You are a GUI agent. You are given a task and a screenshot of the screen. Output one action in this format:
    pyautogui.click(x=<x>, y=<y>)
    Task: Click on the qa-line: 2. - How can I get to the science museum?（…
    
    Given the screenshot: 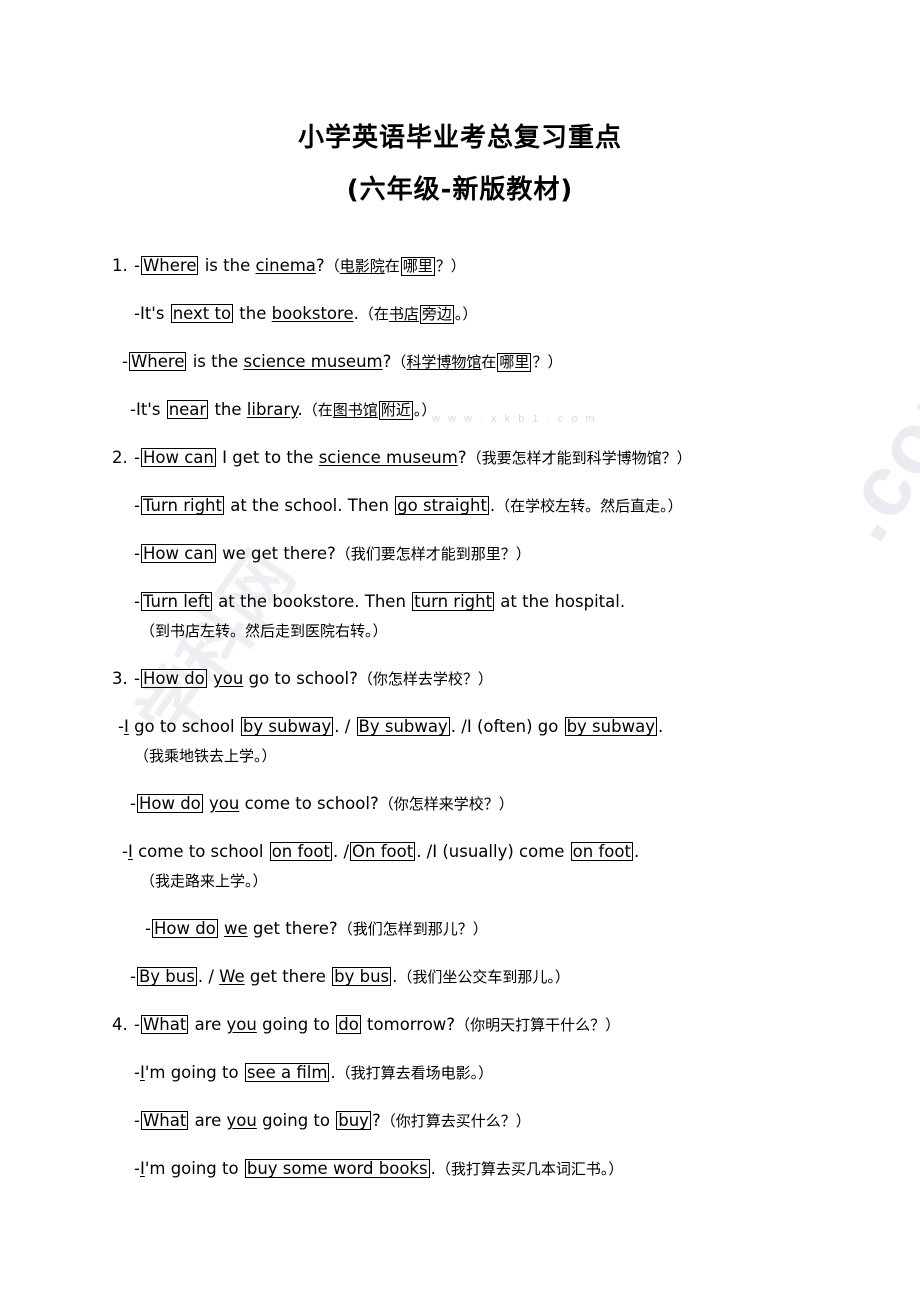 What is the action you would take?
    pyautogui.click(x=460, y=458)
    